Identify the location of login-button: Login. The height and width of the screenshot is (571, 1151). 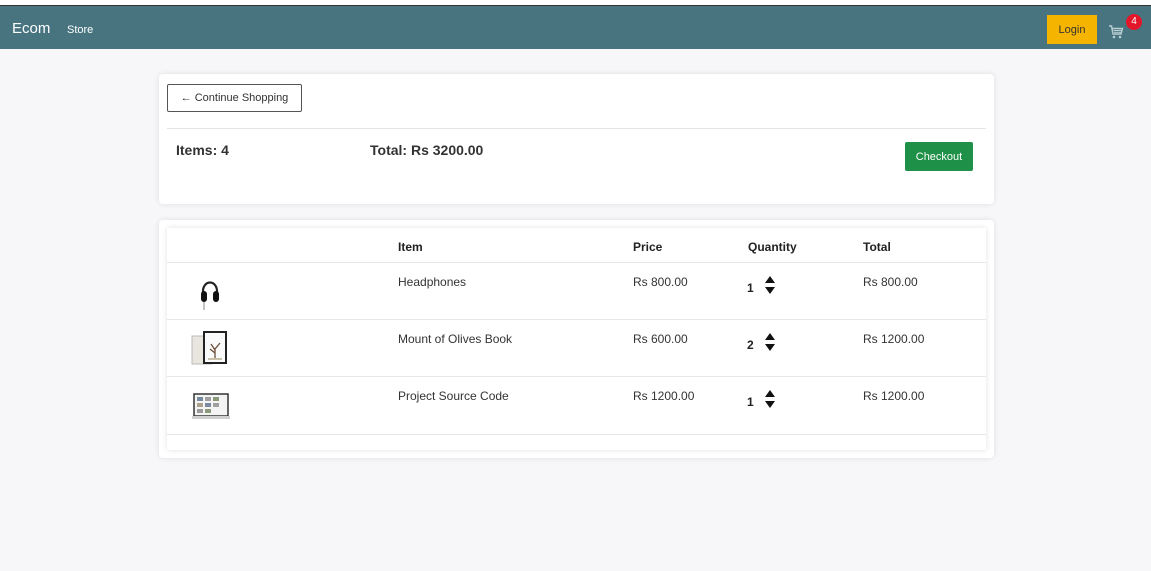
(1072, 29).